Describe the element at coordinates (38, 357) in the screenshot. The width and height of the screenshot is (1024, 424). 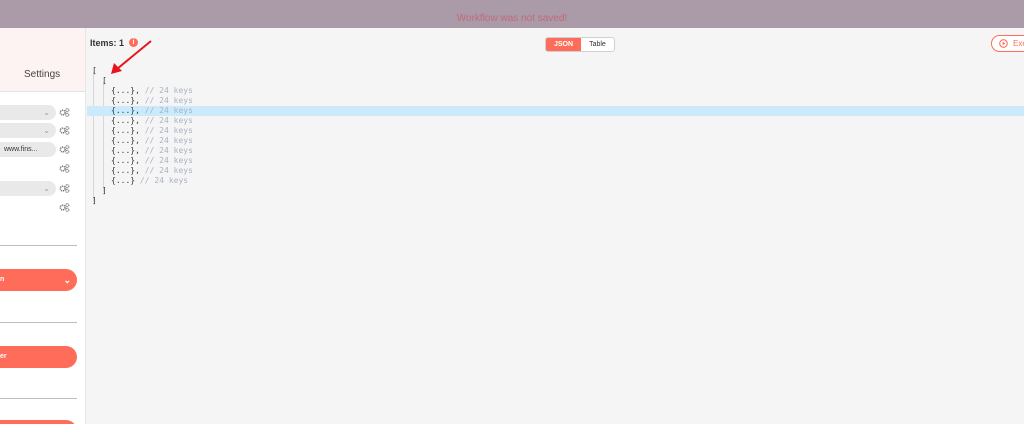
I see `add-parameter-button: er` at that location.